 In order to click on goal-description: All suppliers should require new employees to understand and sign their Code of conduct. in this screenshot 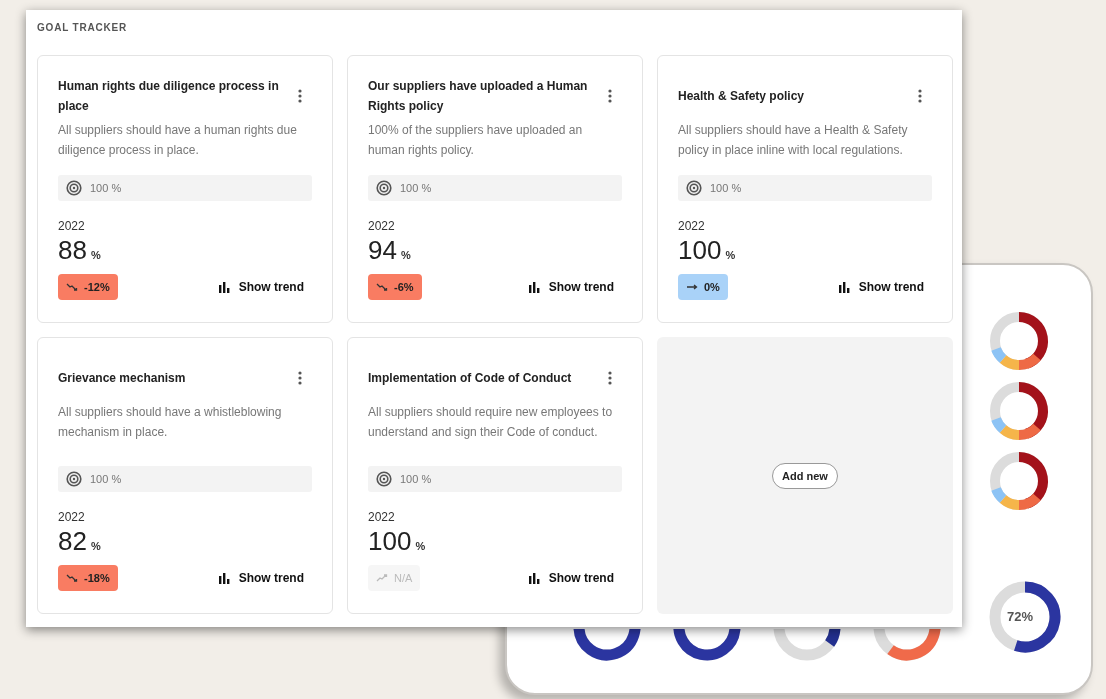, I will do `click(491, 422)`.